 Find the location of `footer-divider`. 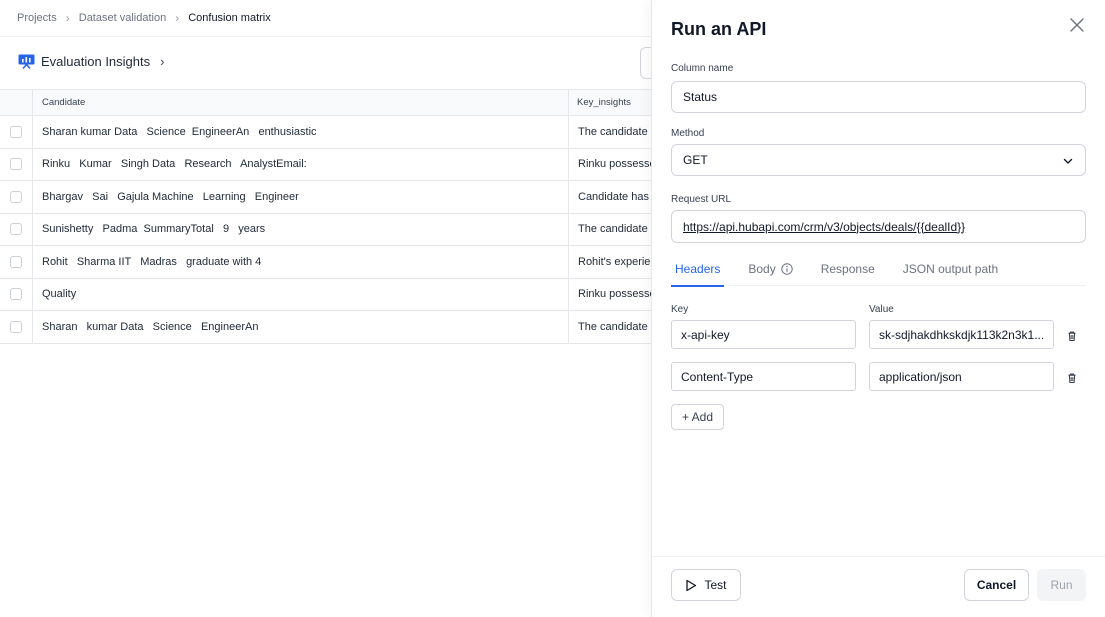

footer-divider is located at coordinates (878, 556).